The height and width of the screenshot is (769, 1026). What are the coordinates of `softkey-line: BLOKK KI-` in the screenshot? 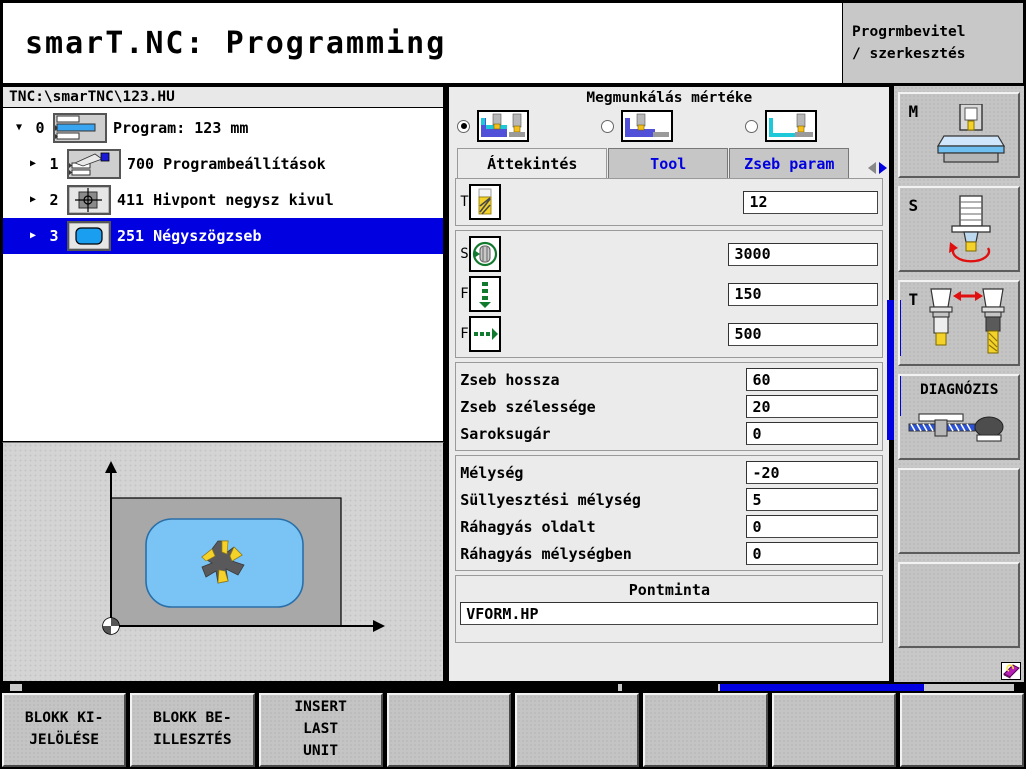 It's located at (64, 718).